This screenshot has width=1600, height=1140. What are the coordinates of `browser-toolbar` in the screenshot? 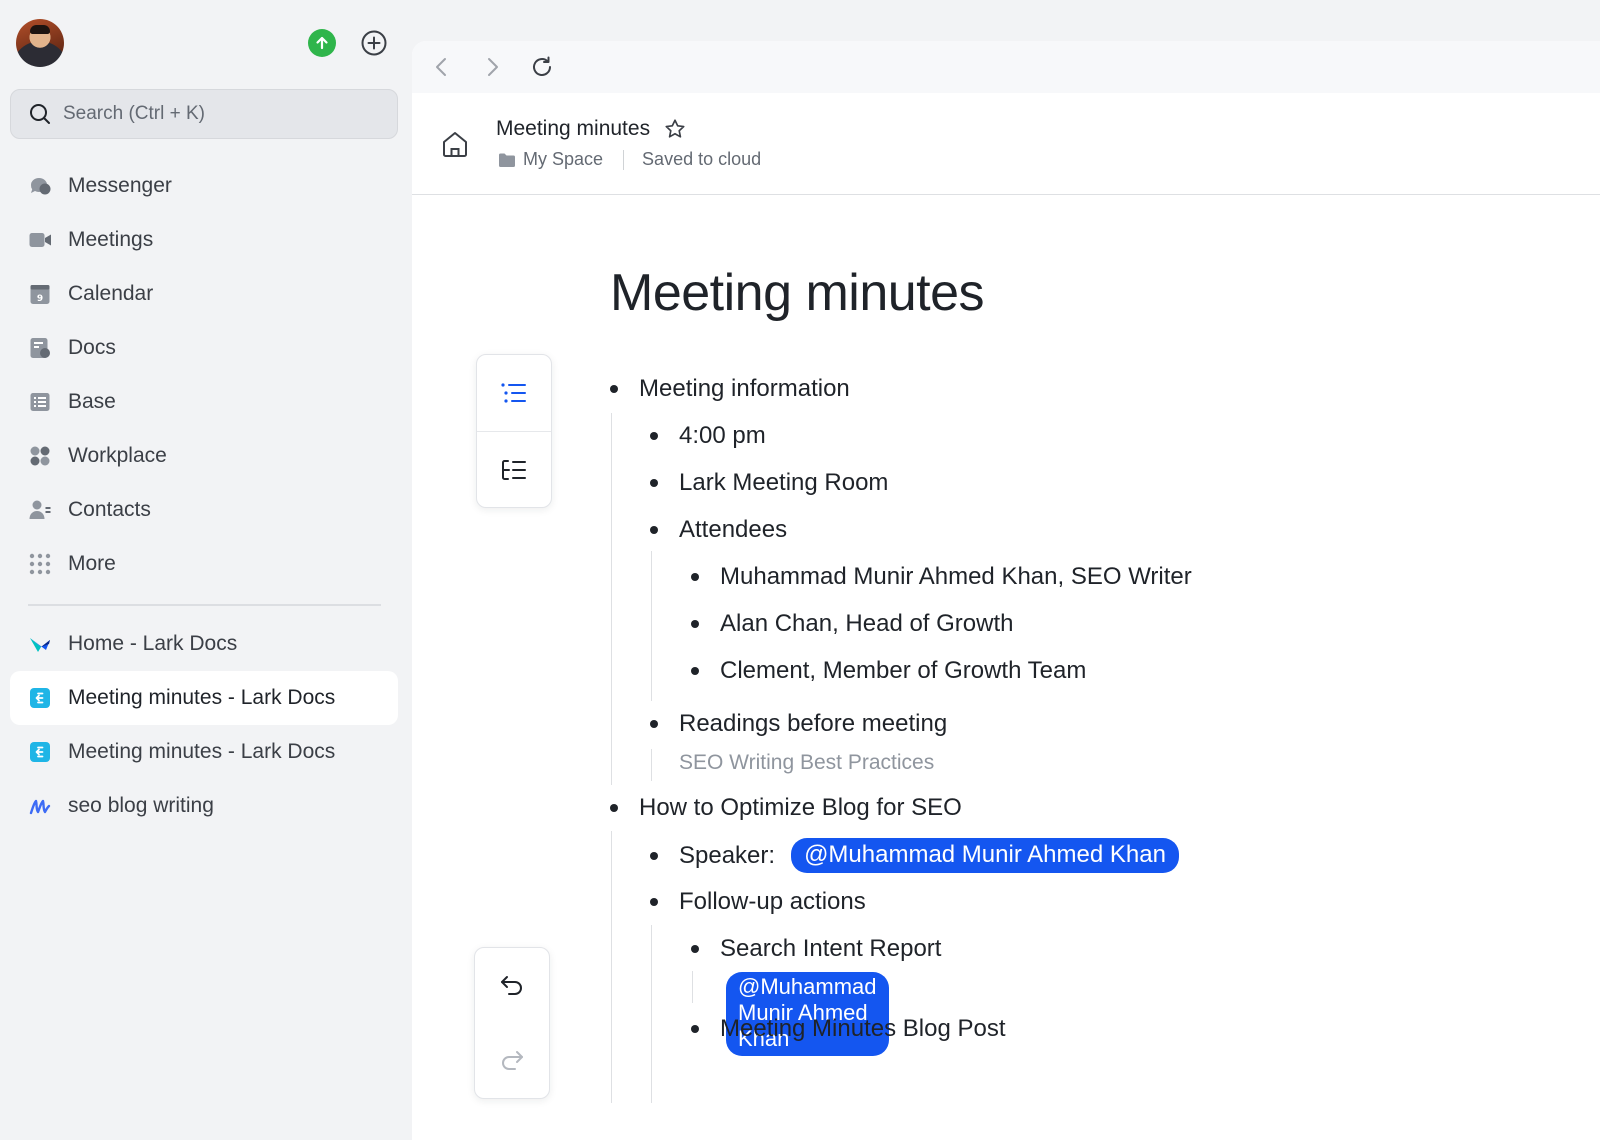 It's located at (1006, 67).